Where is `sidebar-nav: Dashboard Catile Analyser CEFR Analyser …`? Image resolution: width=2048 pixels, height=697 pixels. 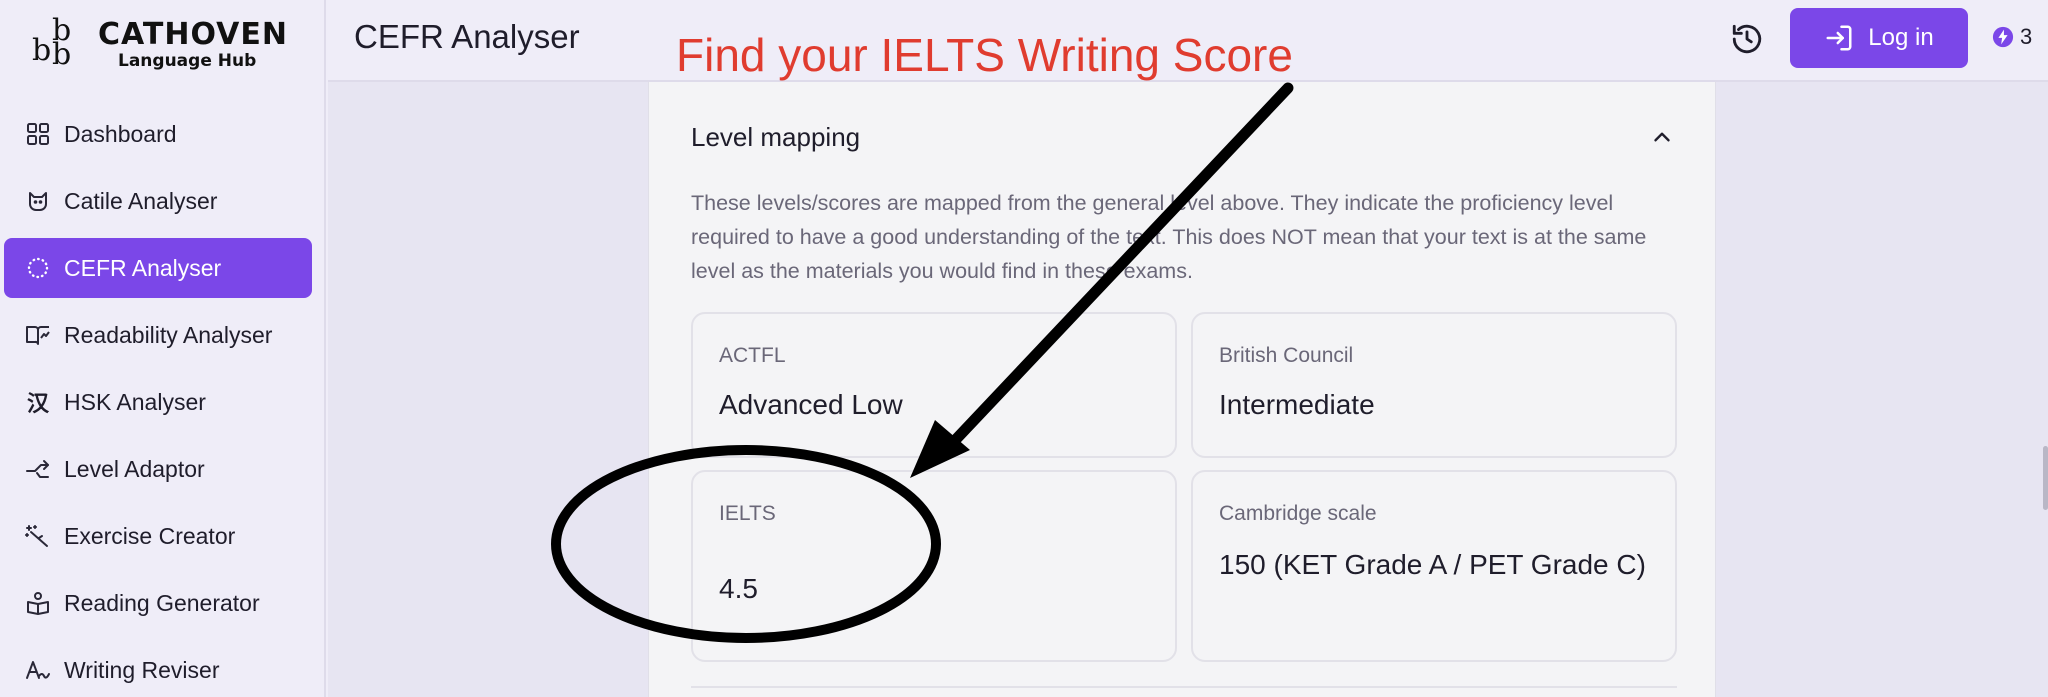
sidebar-nav: Dashboard Catile Analyser CEFR Analyser … is located at coordinates (158, 400).